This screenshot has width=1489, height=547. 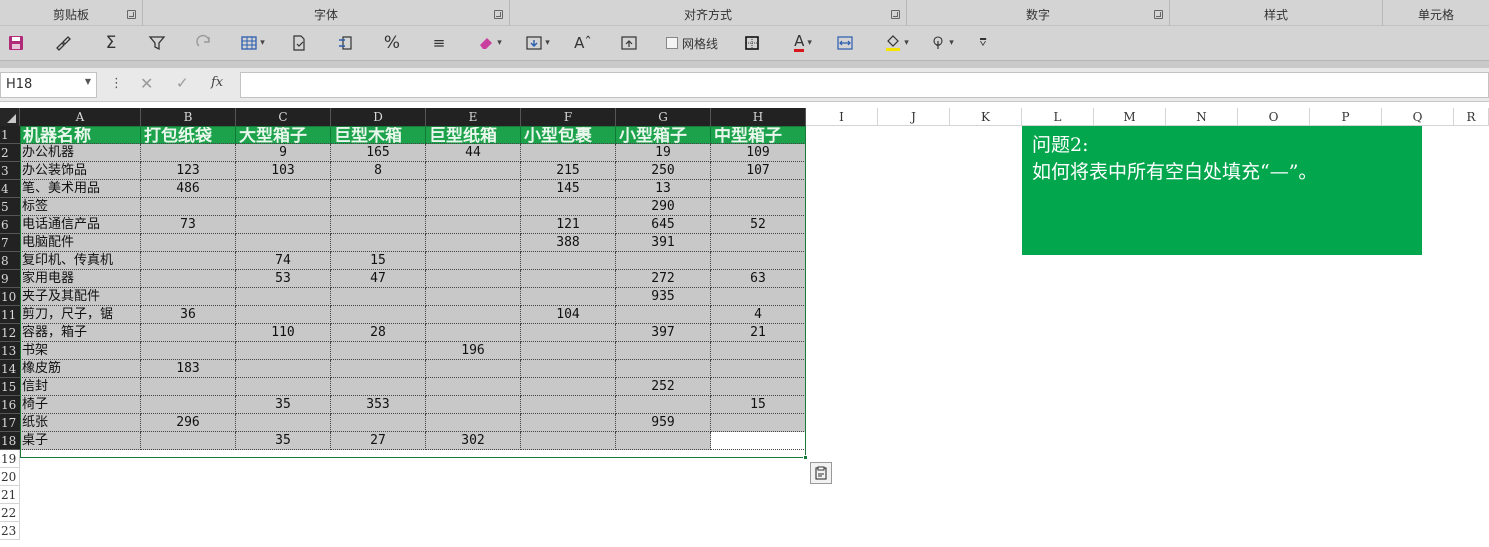 I want to click on row-header-17: 17, so click(x=10, y=423).